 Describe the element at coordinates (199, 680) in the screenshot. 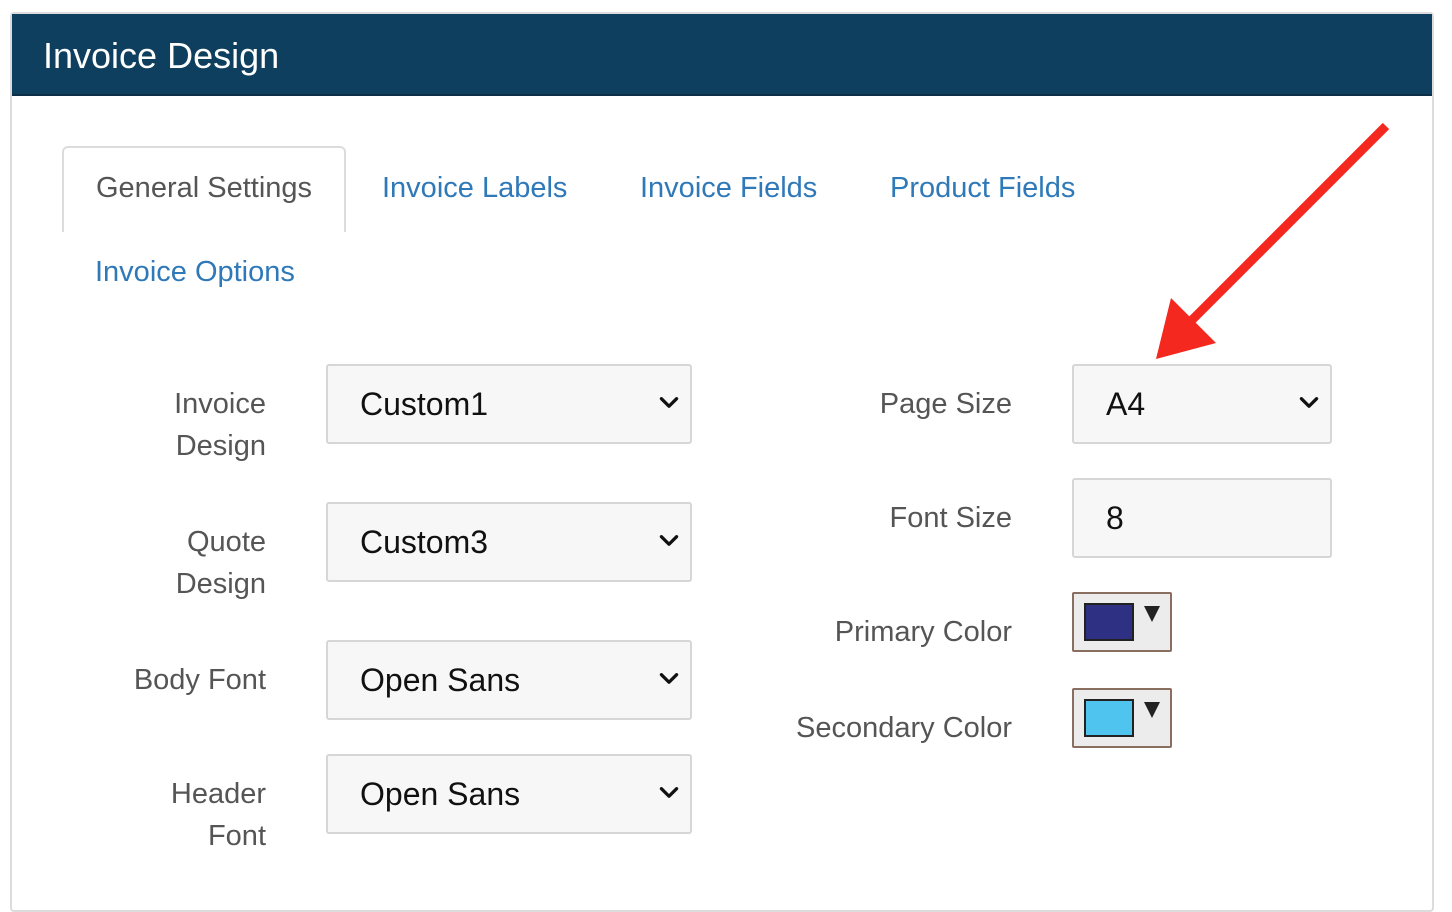

I see `label-line: Body Font` at that location.